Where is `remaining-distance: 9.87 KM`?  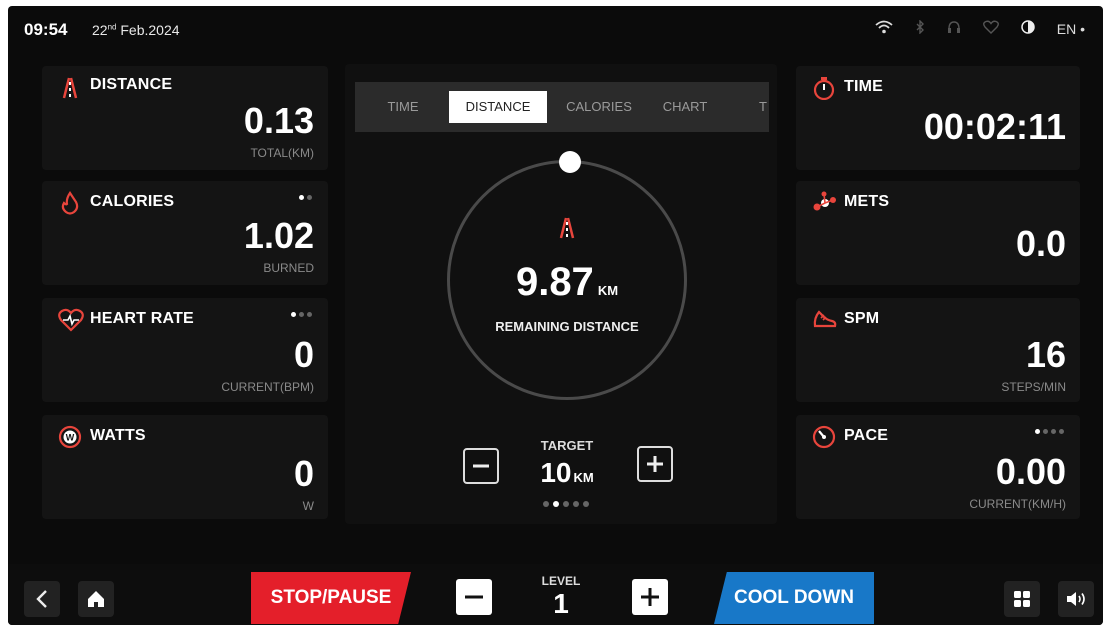
remaining-distance: 9.87 KM is located at coordinates (567, 282).